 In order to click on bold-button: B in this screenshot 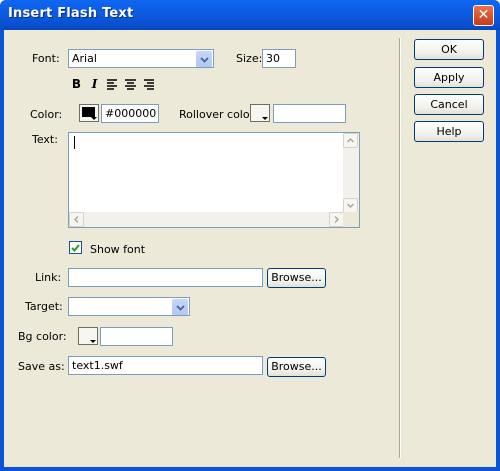, I will do `click(76, 84)`.